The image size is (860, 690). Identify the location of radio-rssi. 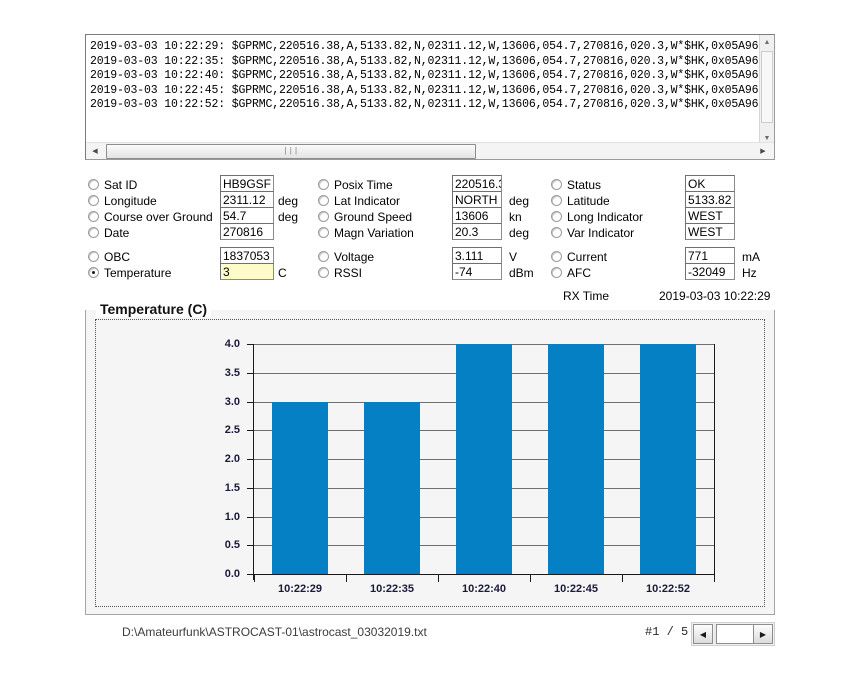
(323, 272).